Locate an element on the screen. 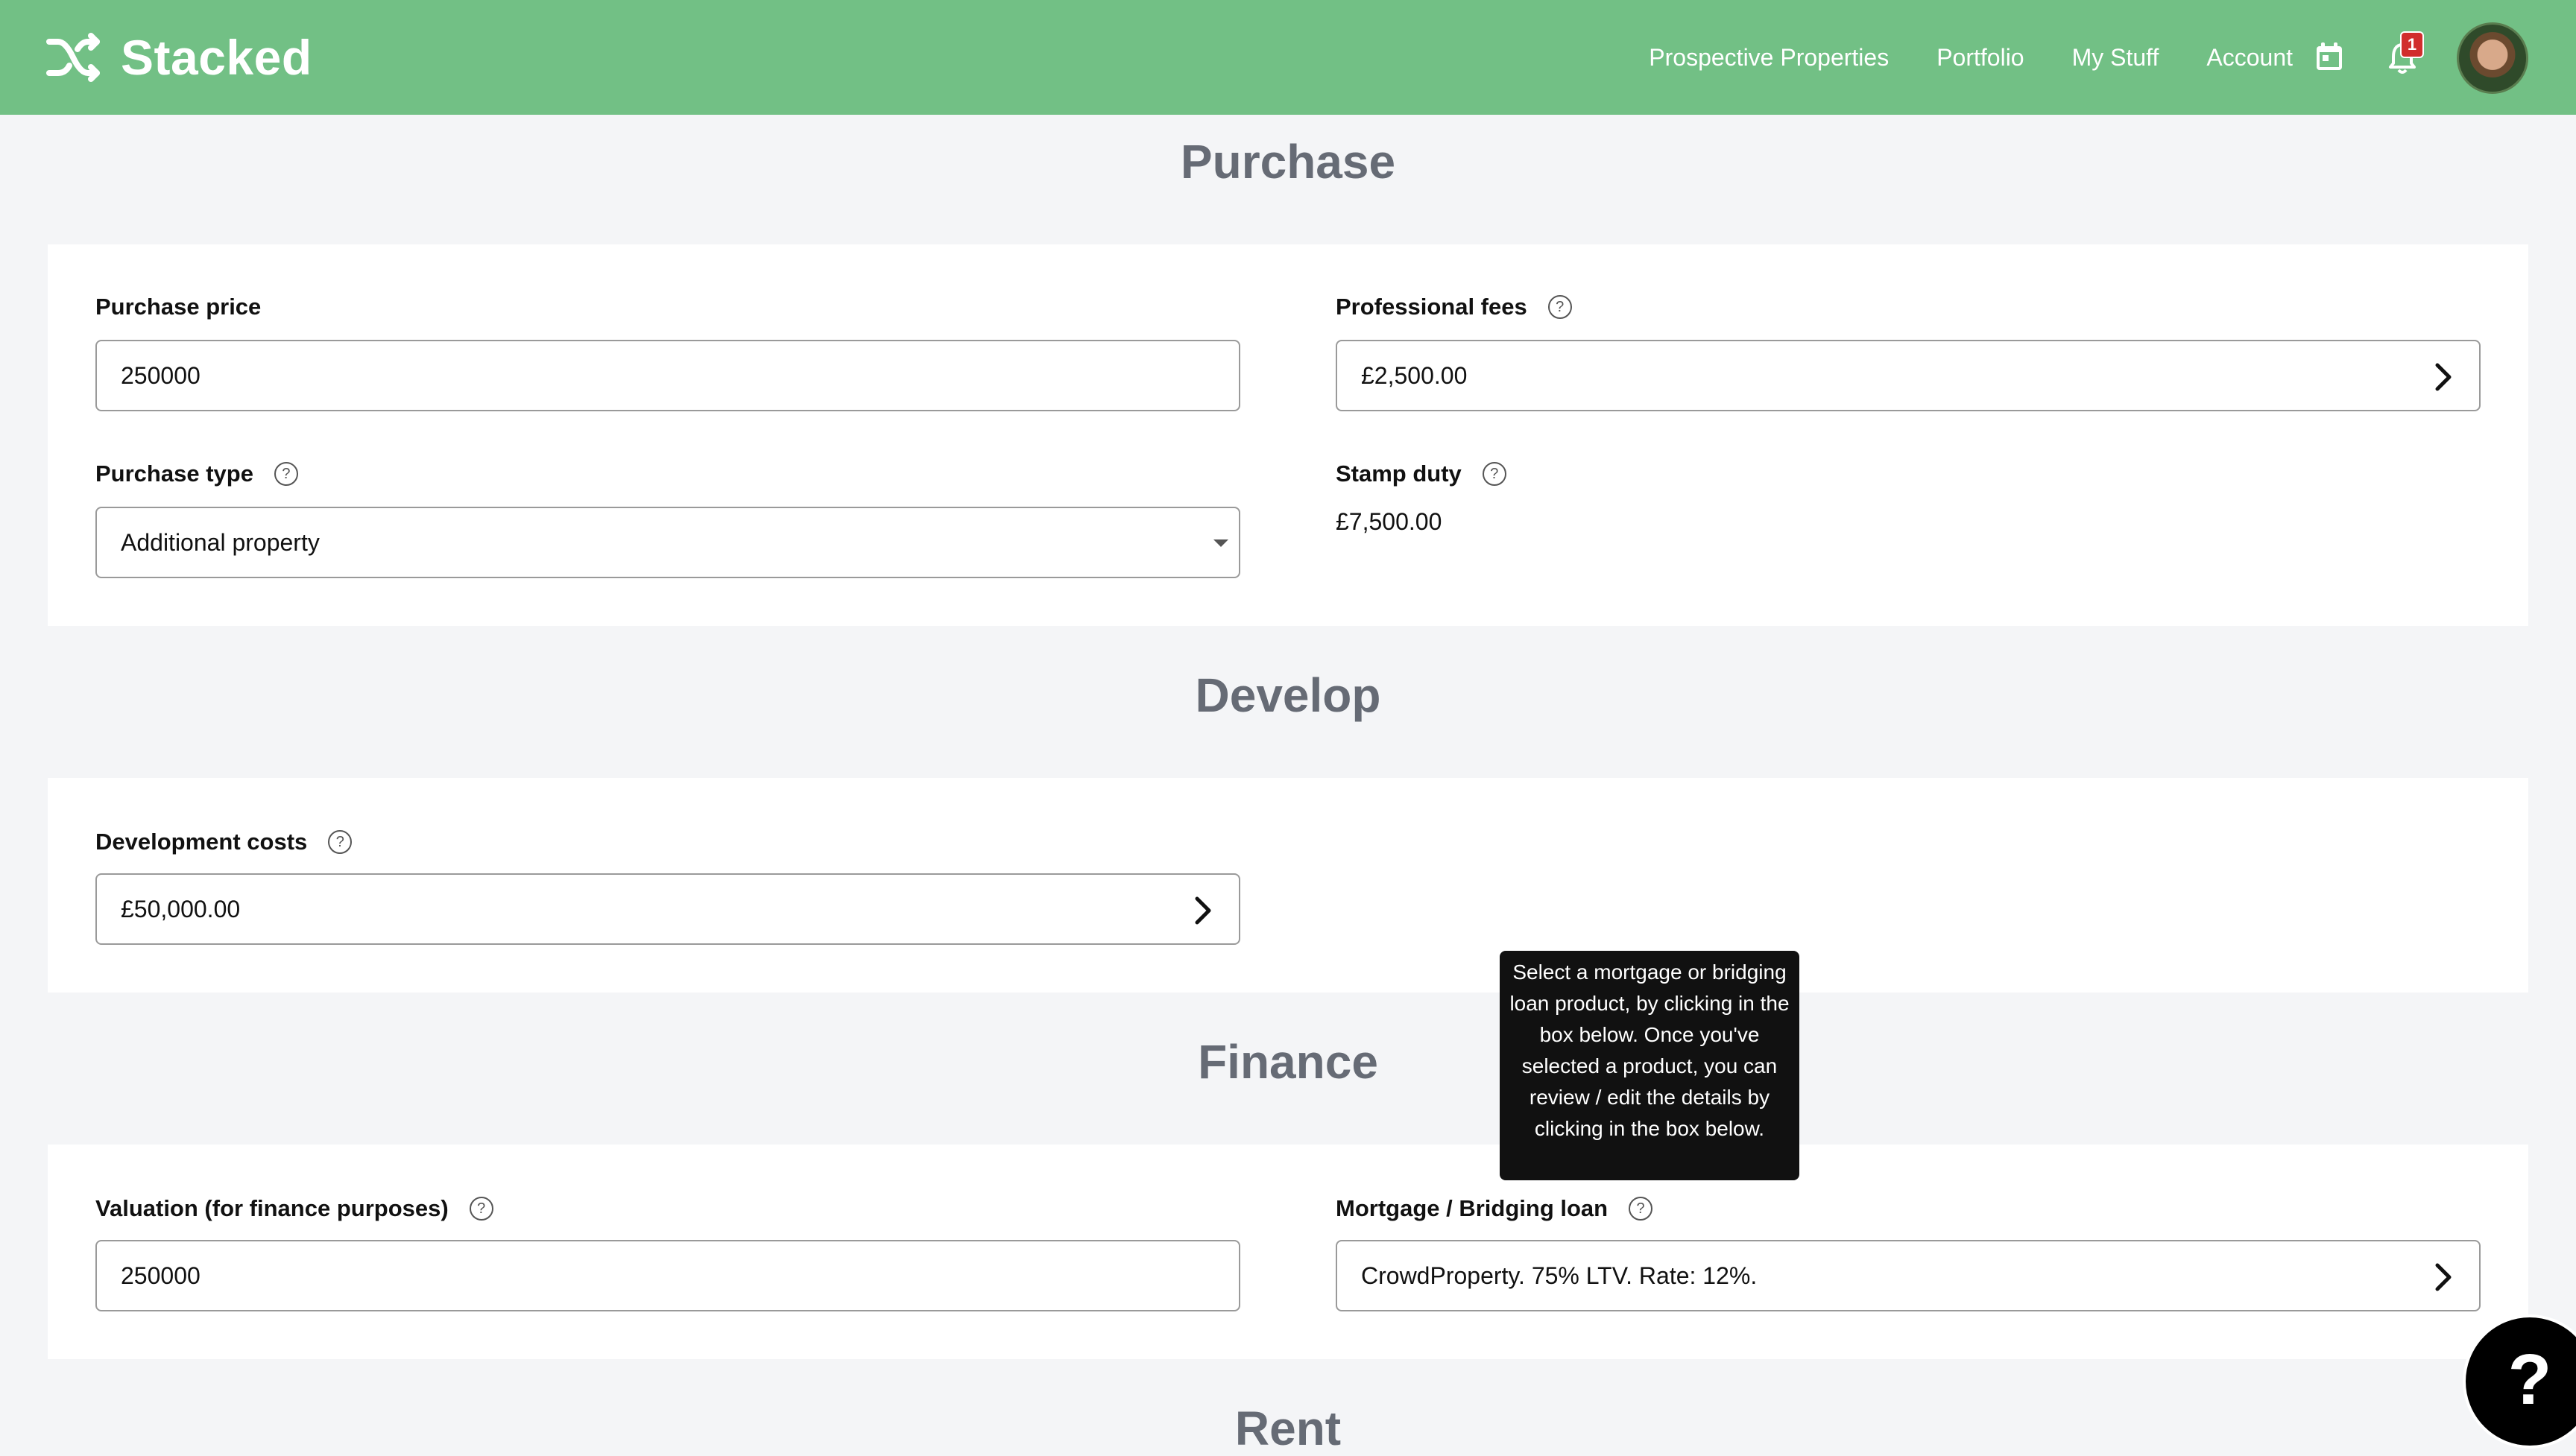 This screenshot has width=2576, height=1456. stamp-duty-label-text: Stamp duty is located at coordinates (1399, 473).